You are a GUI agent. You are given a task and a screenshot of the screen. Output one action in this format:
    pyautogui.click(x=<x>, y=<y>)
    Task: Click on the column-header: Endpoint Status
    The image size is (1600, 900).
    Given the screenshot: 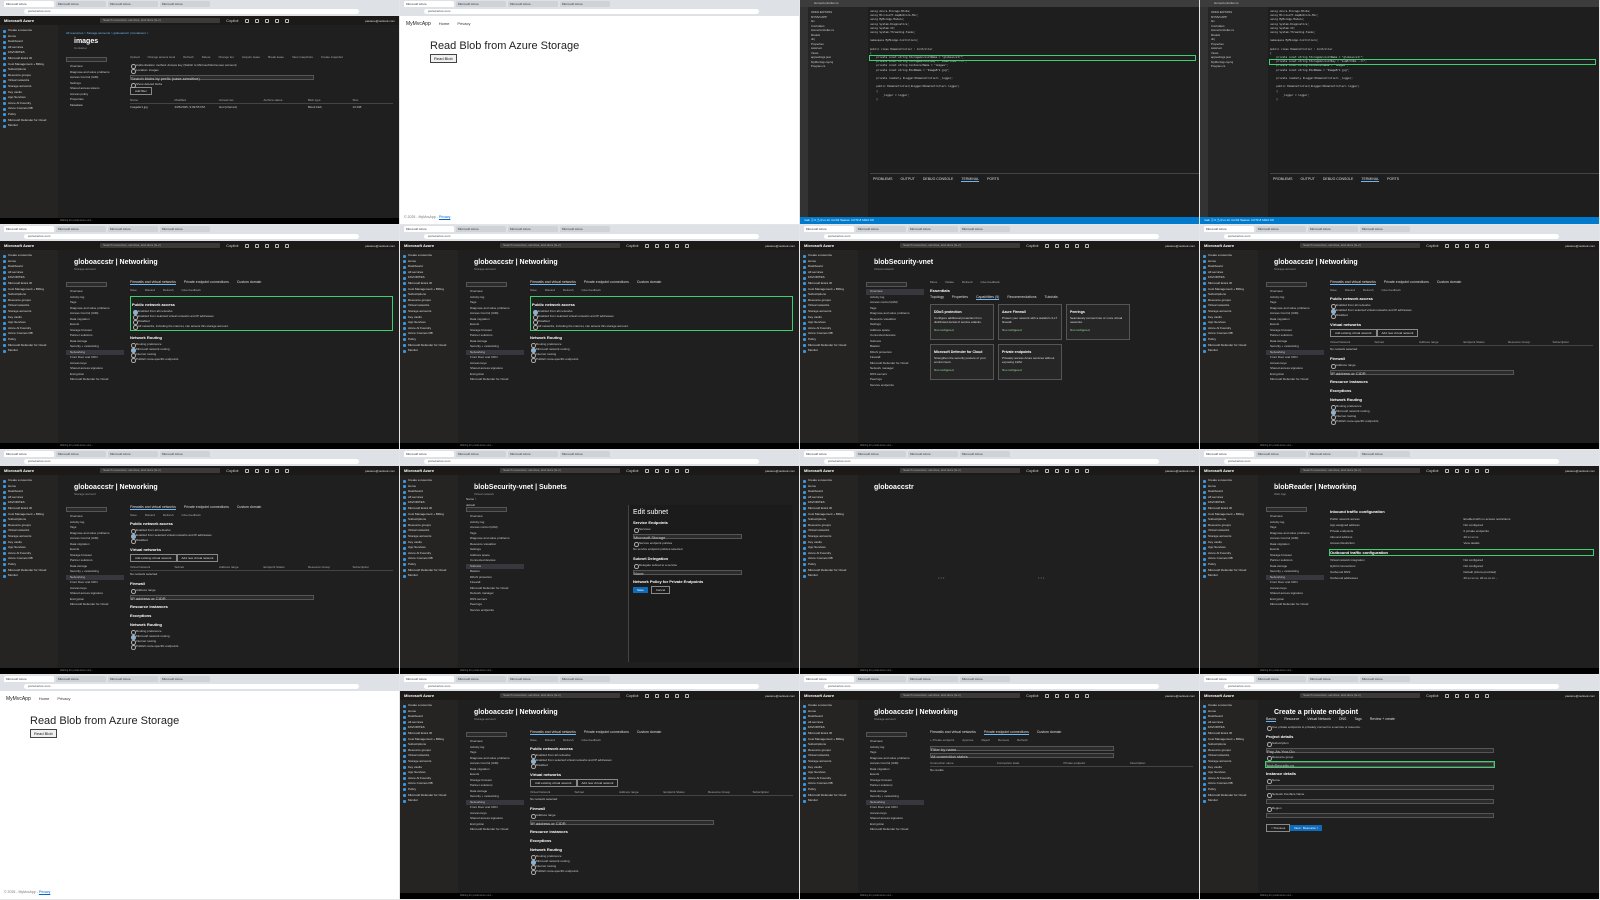 What is the action you would take?
    pyautogui.click(x=284, y=567)
    